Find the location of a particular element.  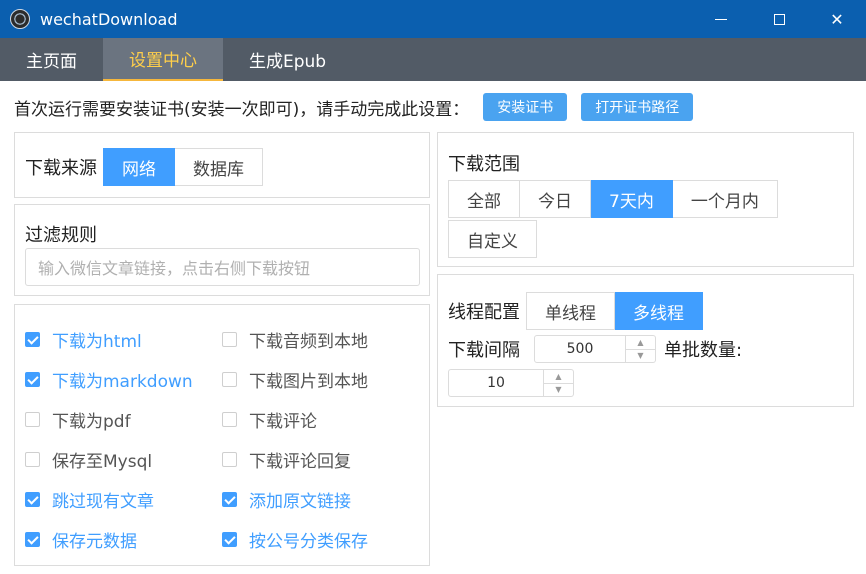

close-button: ✕ is located at coordinates (837, 19).